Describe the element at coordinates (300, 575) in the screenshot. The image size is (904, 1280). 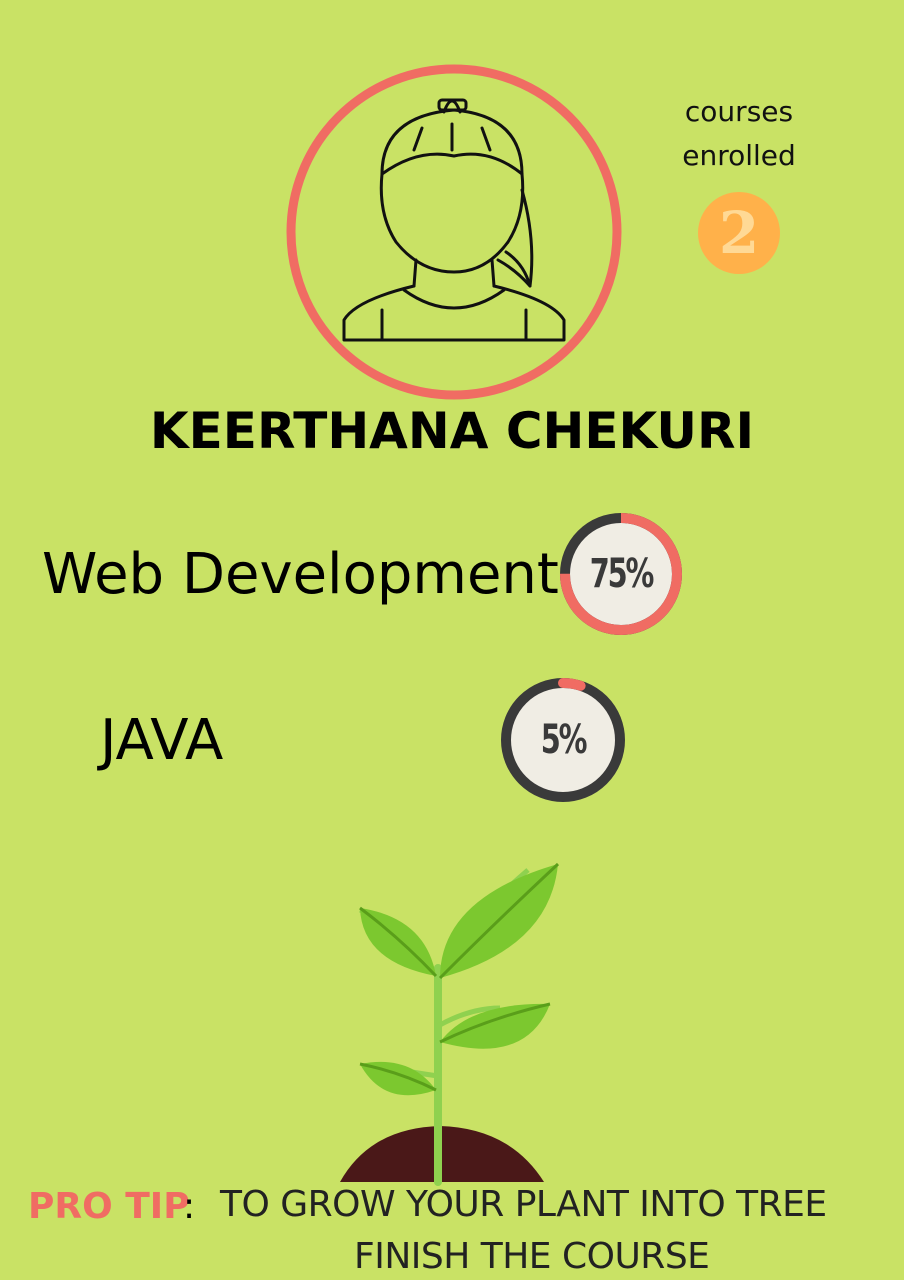
I see `course-title-web-development: Web Development` at that location.